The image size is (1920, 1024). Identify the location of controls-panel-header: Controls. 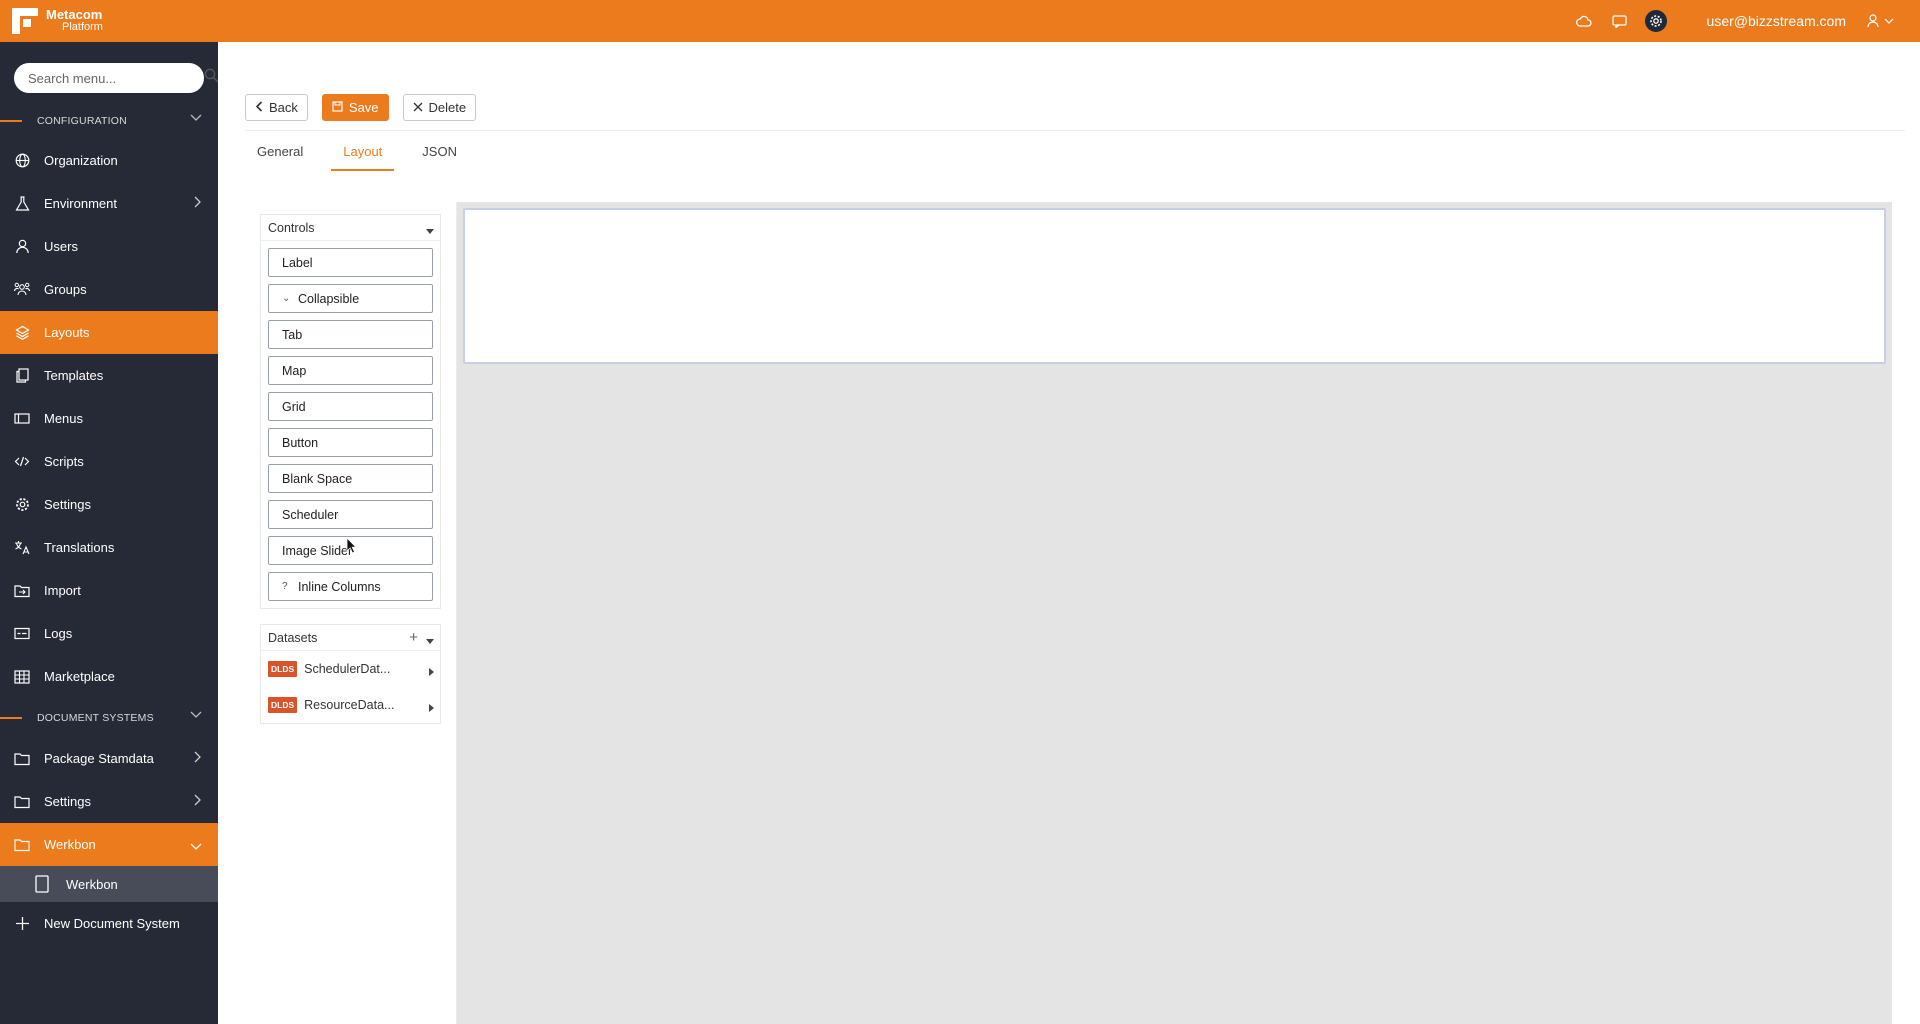
(350, 228).